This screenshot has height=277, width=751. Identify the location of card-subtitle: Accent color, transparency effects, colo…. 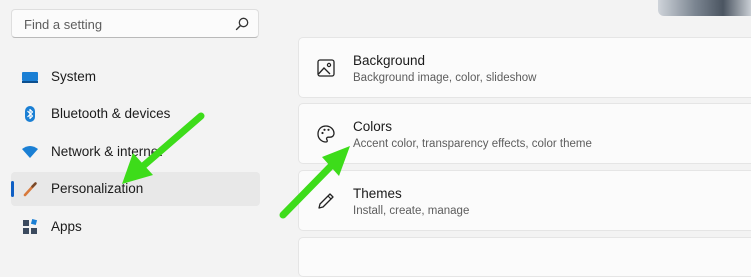
(472, 144).